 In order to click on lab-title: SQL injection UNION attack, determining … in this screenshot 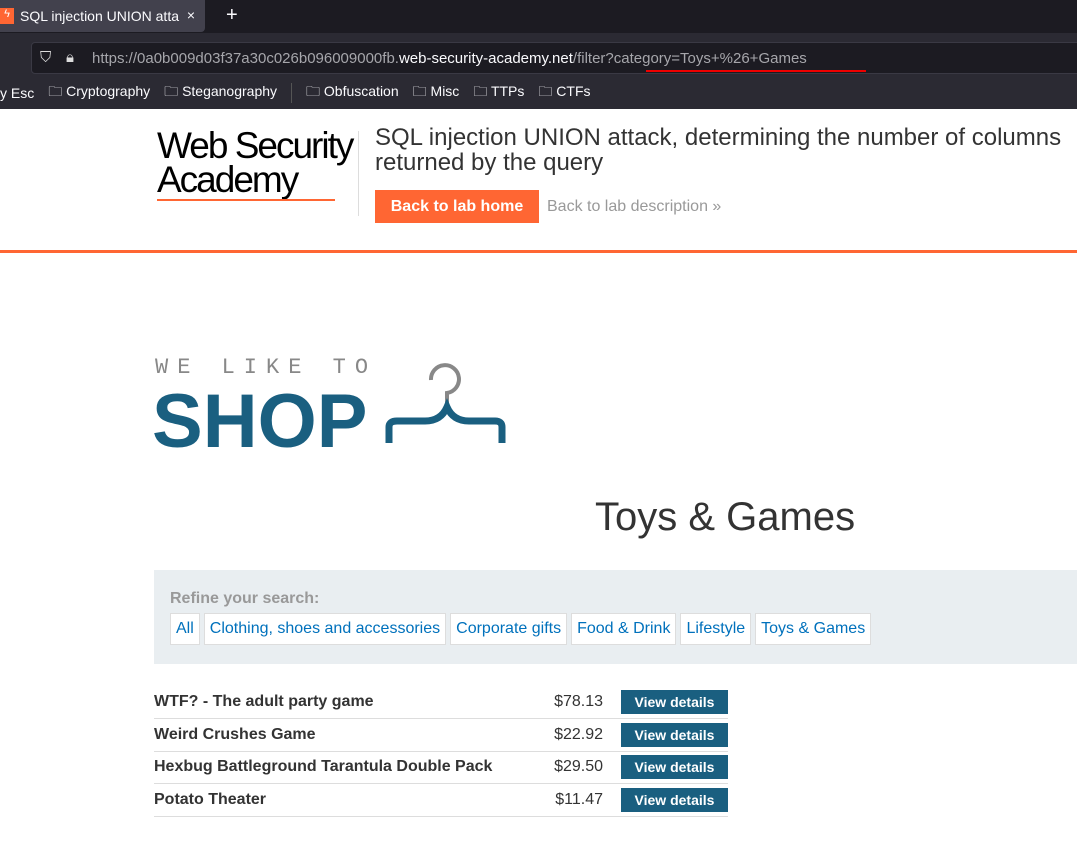, I will do `click(718, 150)`.